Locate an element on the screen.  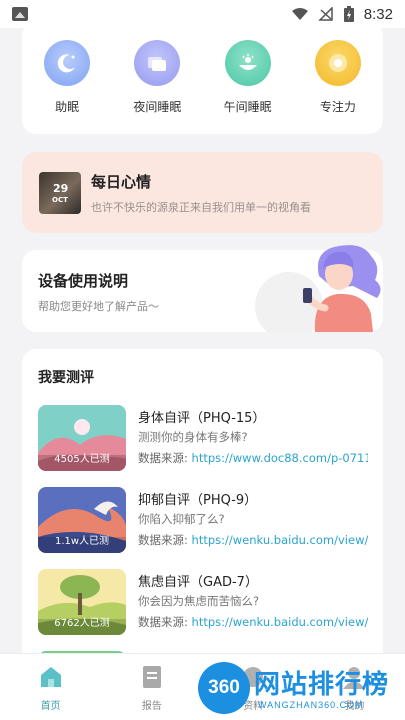
home-icon is located at coordinates (50, 677).